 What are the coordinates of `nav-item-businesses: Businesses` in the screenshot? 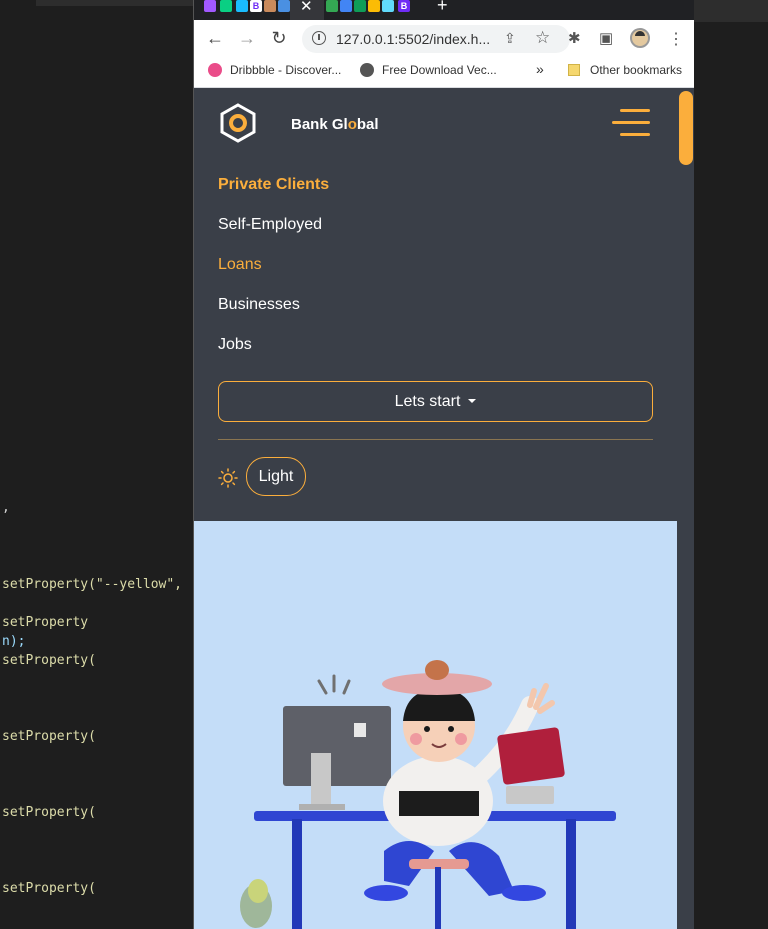 It's located at (259, 305).